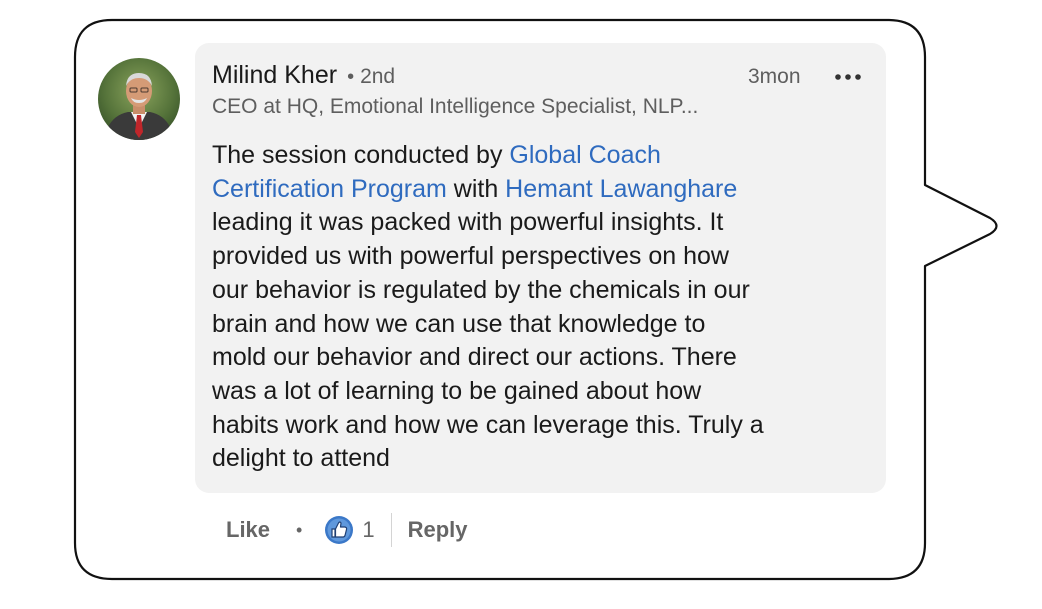  I want to click on connection-degree: 2nd, so click(378, 76).